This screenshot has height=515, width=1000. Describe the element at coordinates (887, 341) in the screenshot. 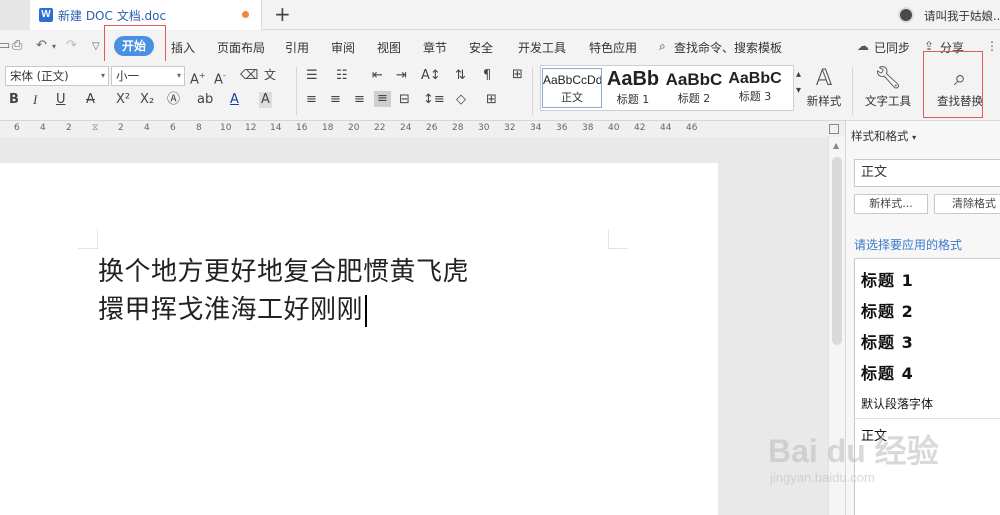

I see `style-list-item: 标题 3` at that location.